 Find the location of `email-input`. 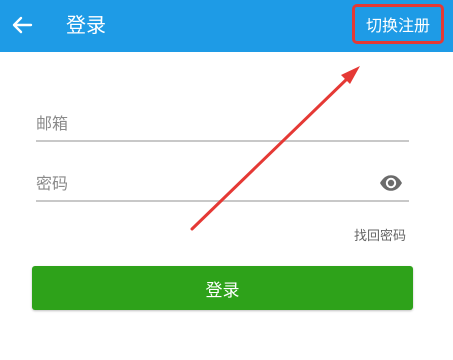

email-input is located at coordinates (222, 123).